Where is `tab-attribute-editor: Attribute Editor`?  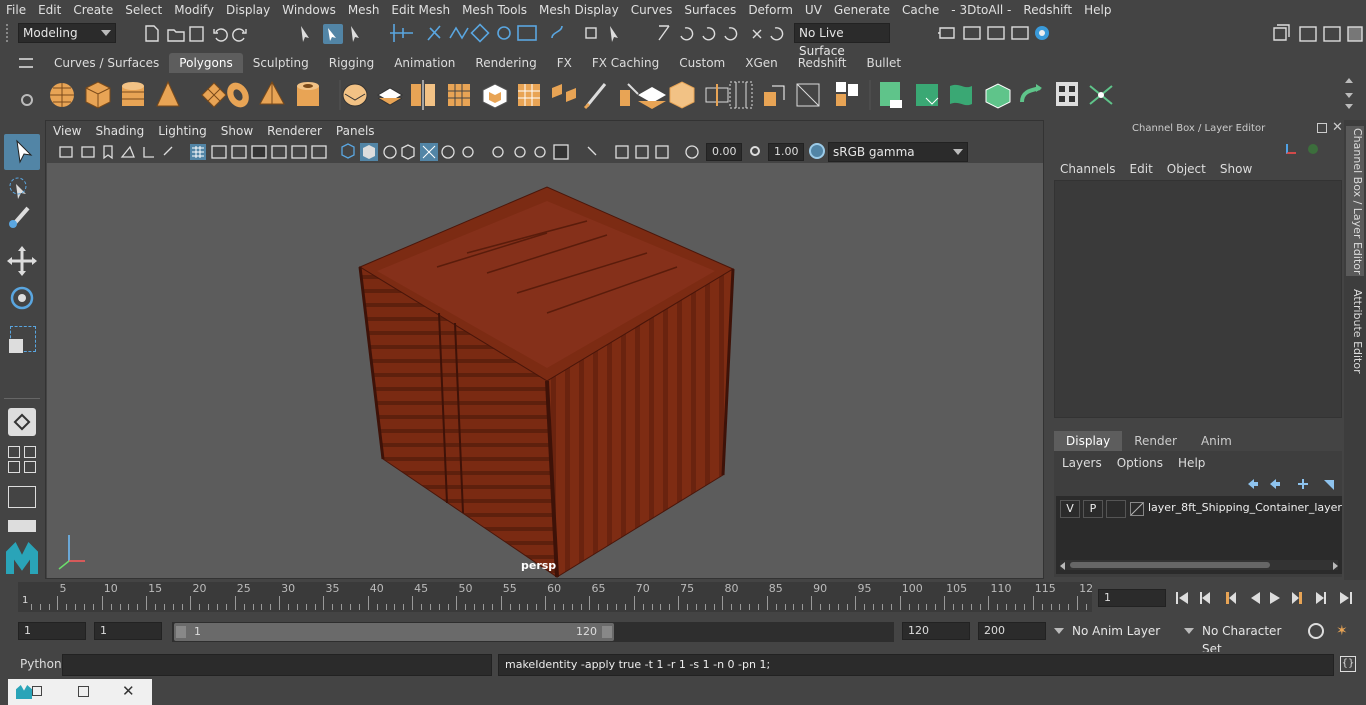
tab-attribute-editor: Attribute Editor is located at coordinates (1355, 331).